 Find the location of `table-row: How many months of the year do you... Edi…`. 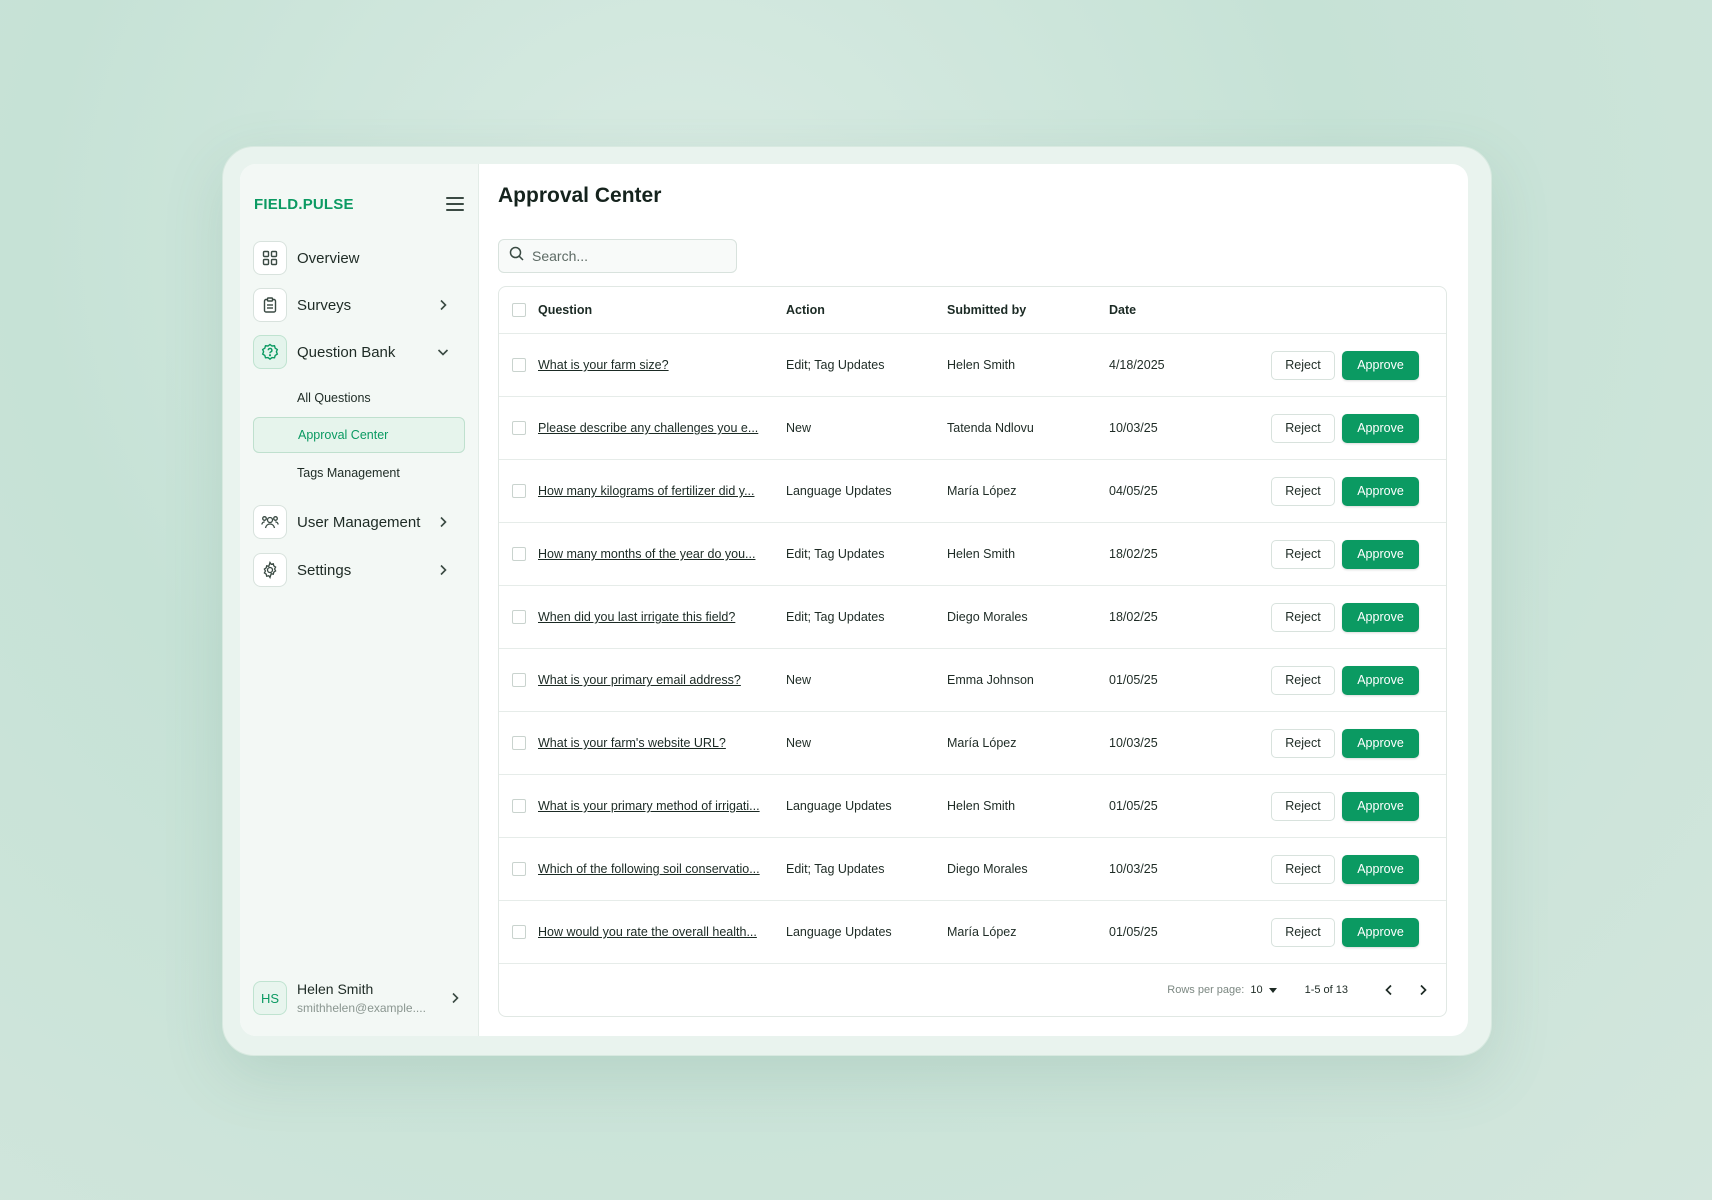

table-row: How many months of the year do you... Edi… is located at coordinates (972, 554).